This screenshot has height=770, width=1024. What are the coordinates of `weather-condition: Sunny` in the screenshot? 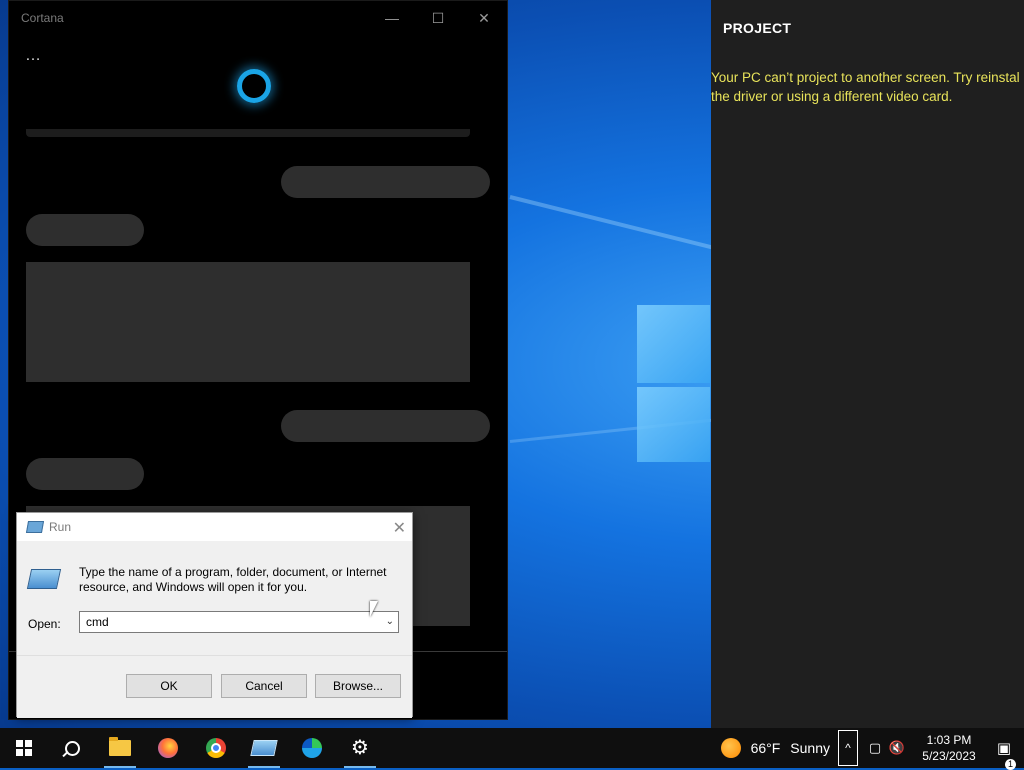 It's located at (810, 748).